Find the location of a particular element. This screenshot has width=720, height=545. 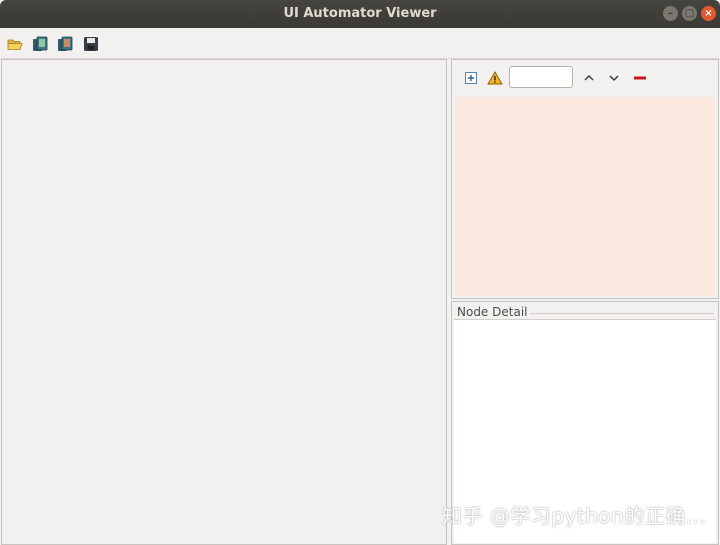

window-title: UI Automator Viewer is located at coordinates (360, 13).